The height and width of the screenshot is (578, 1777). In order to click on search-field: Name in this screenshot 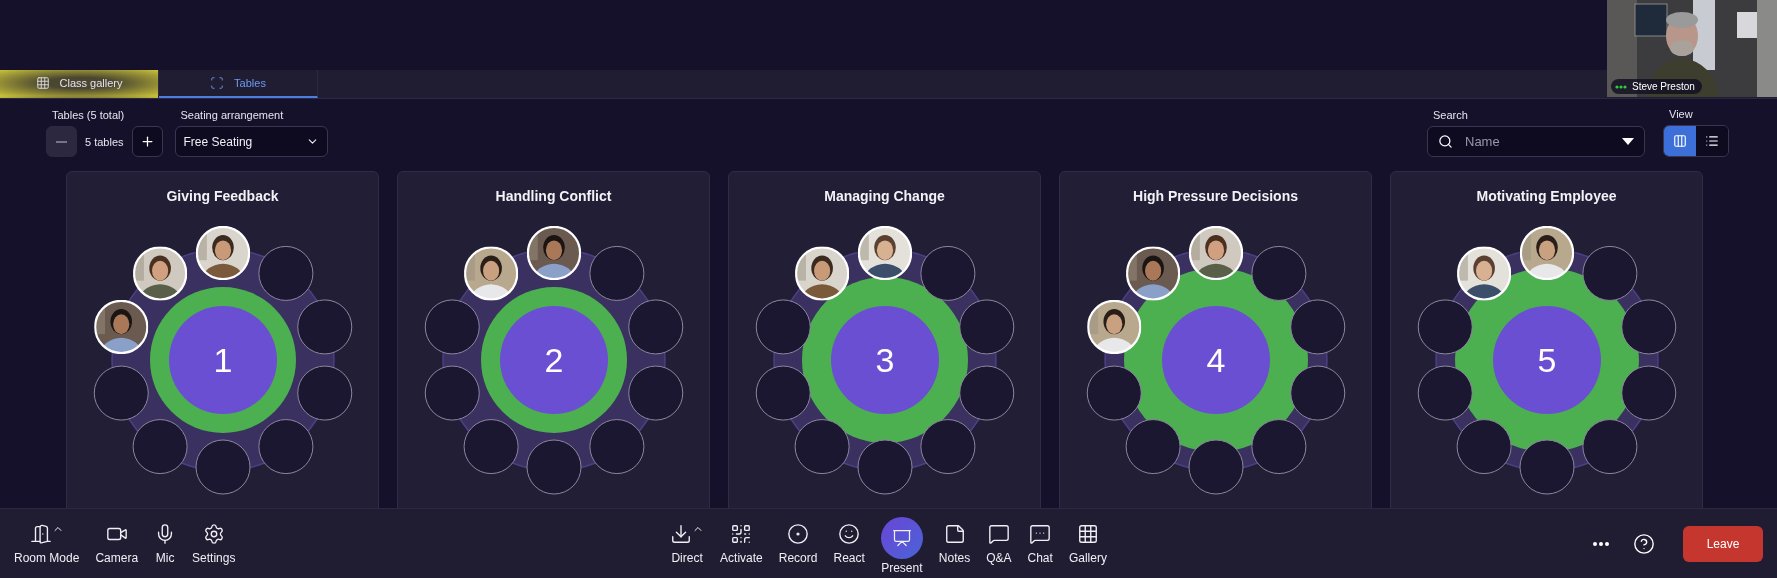, I will do `click(1536, 141)`.